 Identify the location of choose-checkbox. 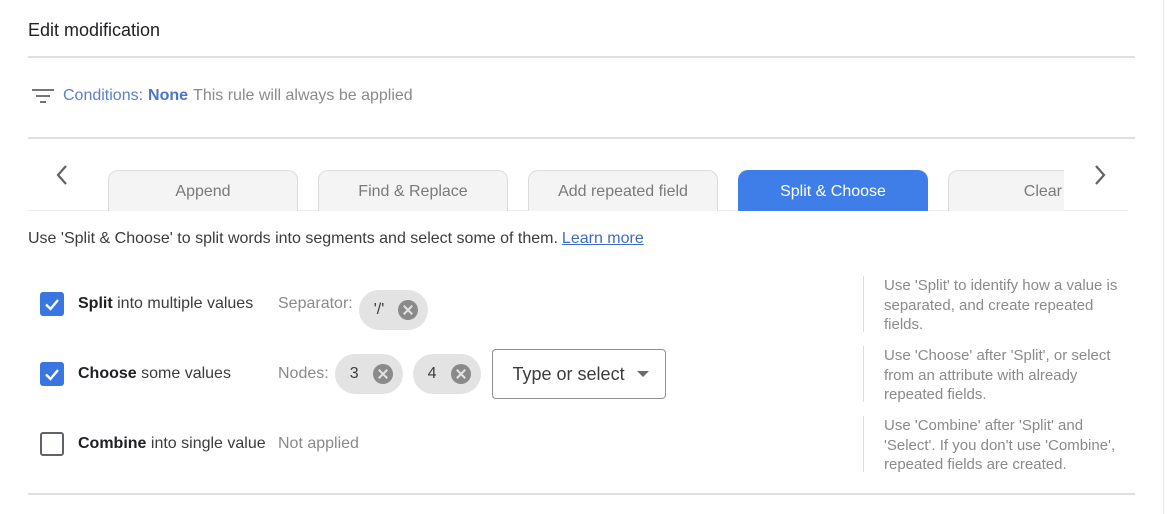
(52, 374).